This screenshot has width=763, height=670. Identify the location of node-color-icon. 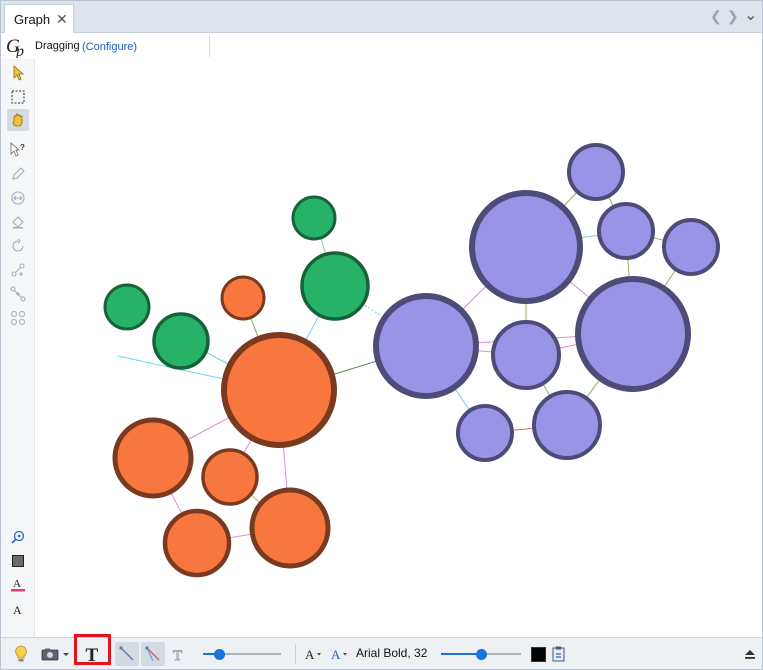
(18, 561).